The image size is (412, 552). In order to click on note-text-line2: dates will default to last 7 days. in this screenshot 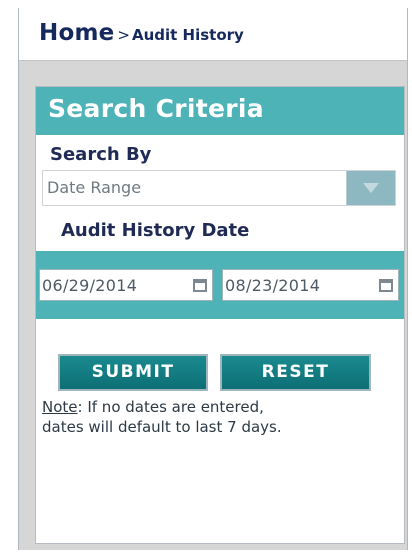, I will do `click(162, 427)`.